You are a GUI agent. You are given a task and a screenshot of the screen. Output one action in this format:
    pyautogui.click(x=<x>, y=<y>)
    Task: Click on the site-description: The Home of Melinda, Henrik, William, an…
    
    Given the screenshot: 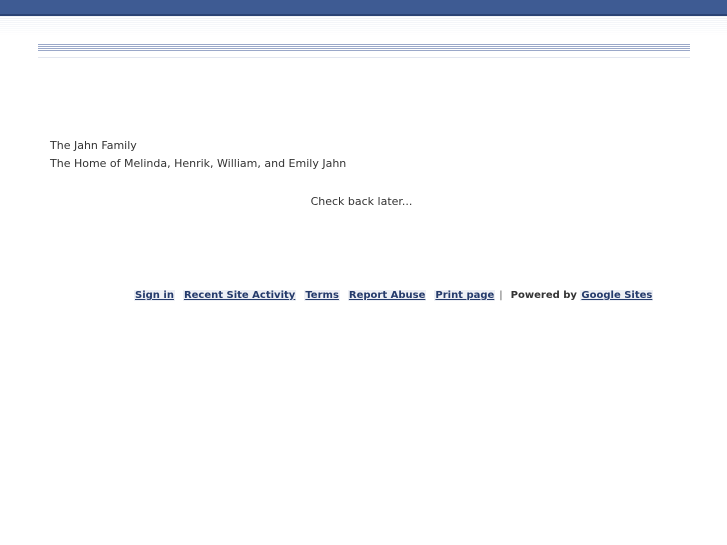 What is the action you would take?
    pyautogui.click(x=198, y=163)
    